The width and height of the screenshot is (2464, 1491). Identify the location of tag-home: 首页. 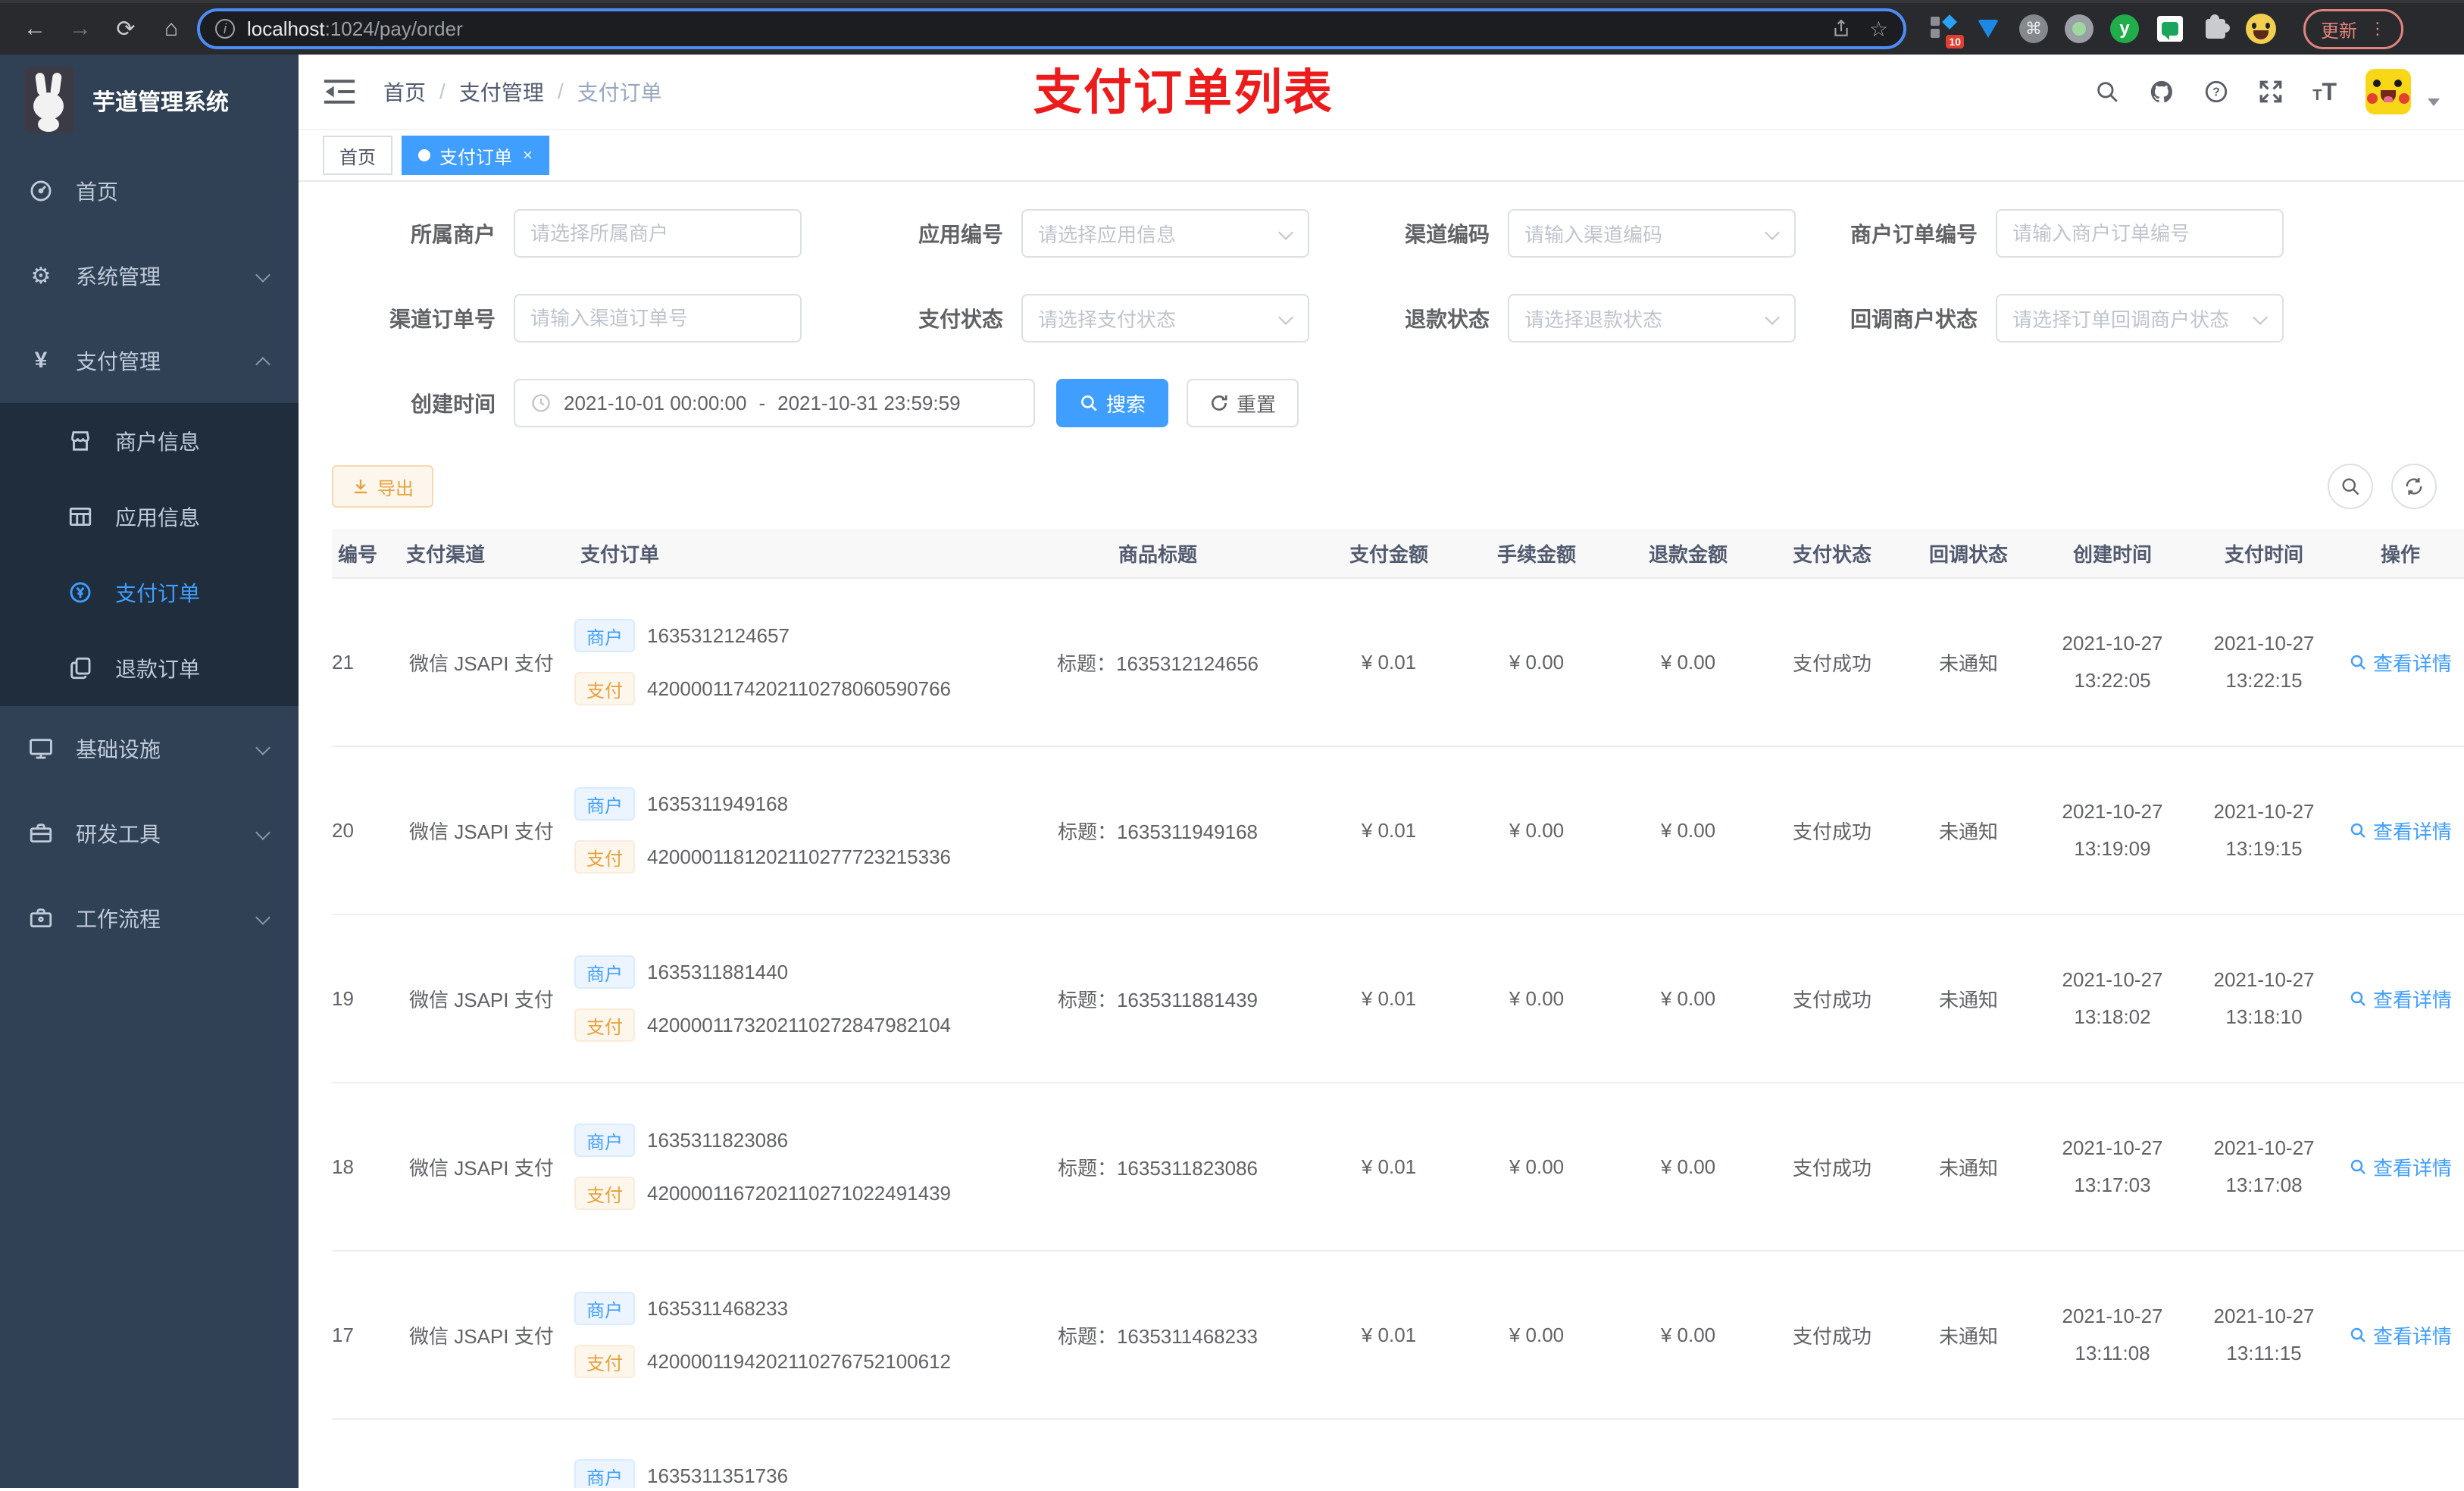
(357, 155).